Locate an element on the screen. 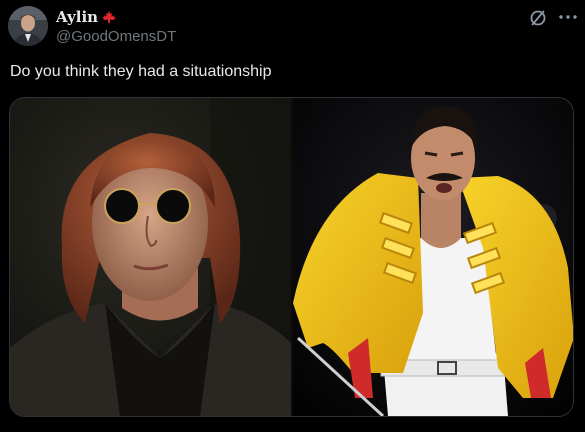  handle: @GoodOmensDT is located at coordinates (116, 36).